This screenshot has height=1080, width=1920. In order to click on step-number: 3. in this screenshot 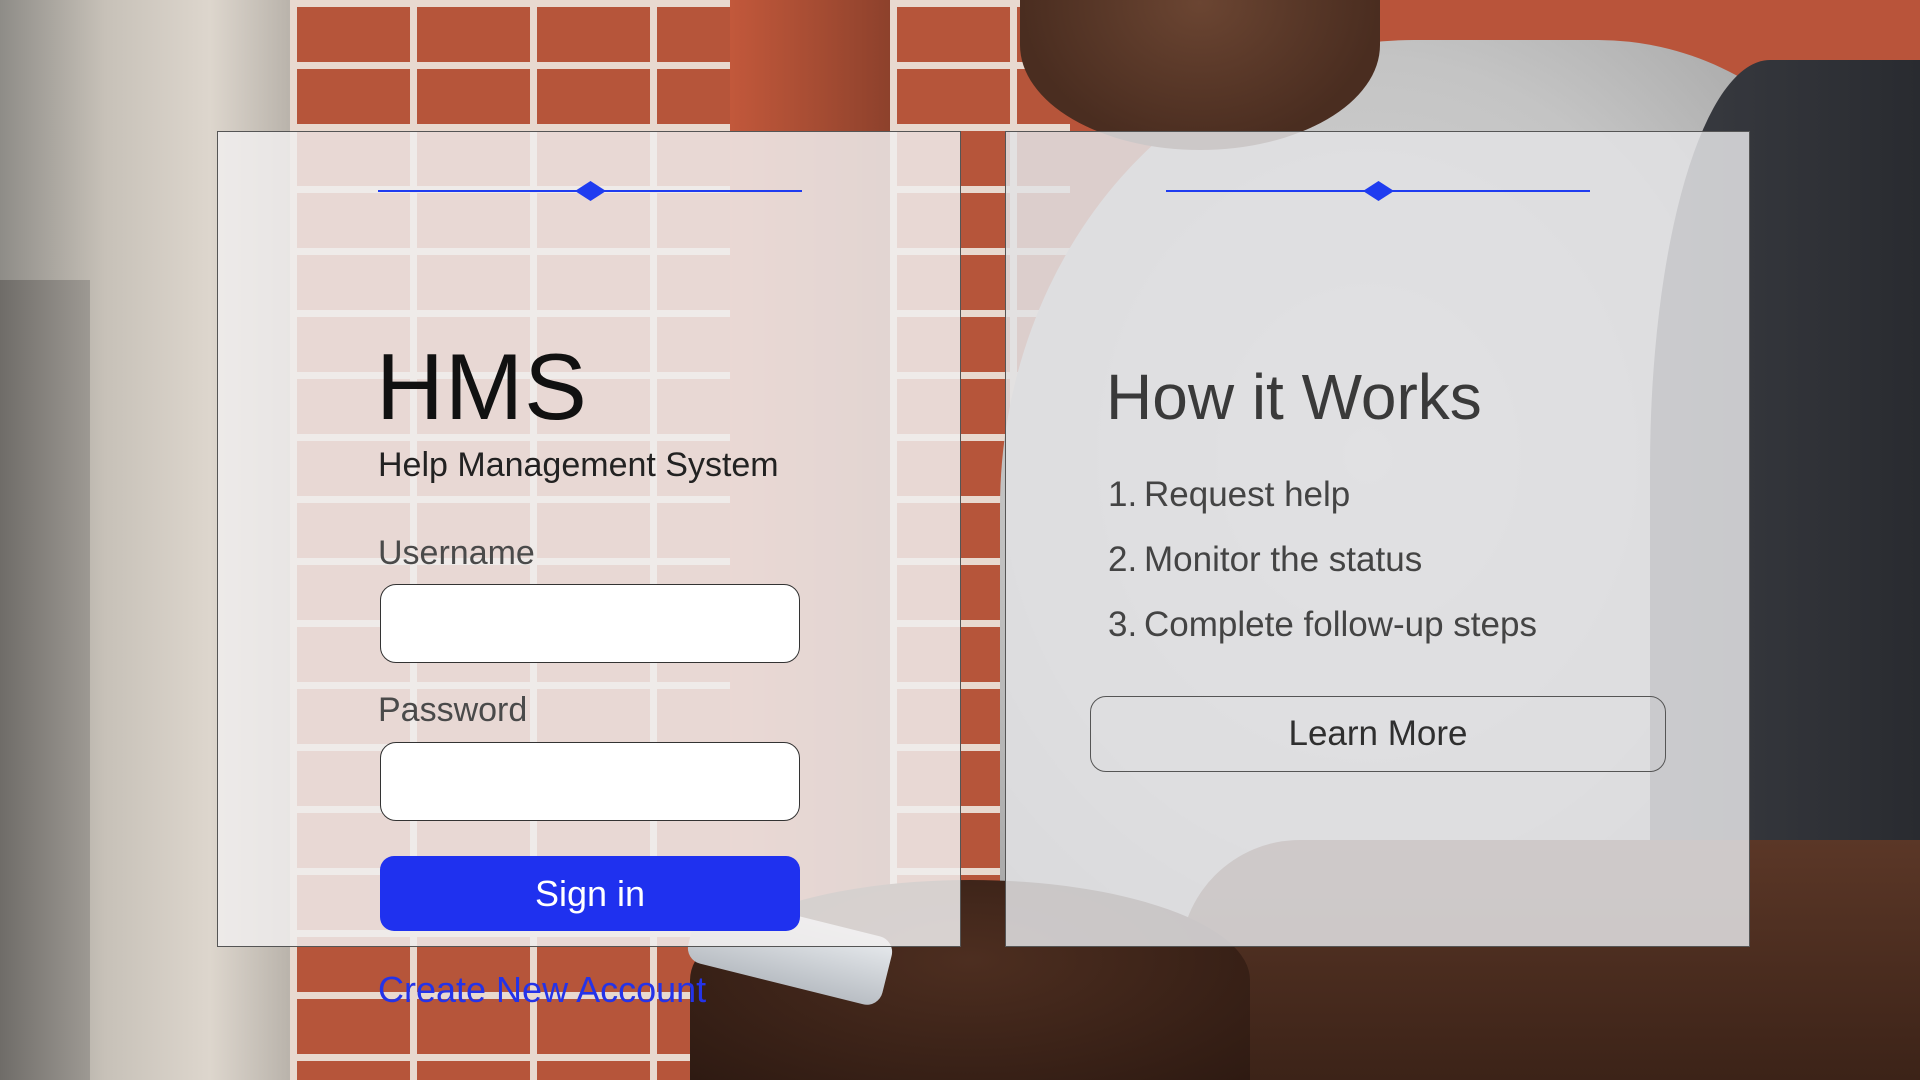, I will do `click(1123, 624)`.